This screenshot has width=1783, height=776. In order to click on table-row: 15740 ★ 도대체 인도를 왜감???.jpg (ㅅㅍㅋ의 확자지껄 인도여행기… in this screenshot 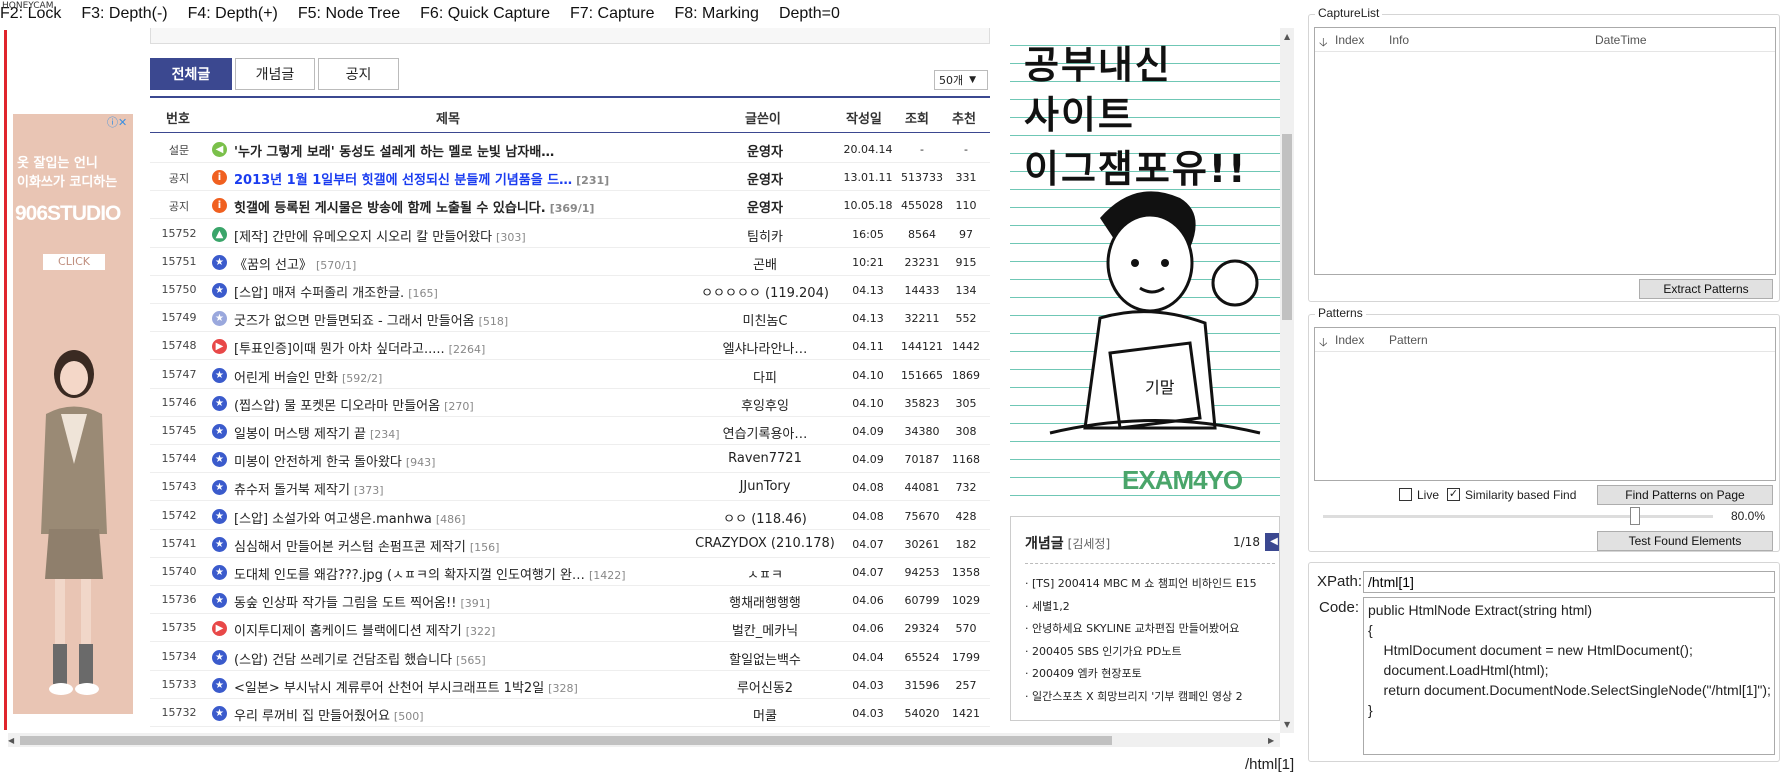, I will do `click(570, 572)`.